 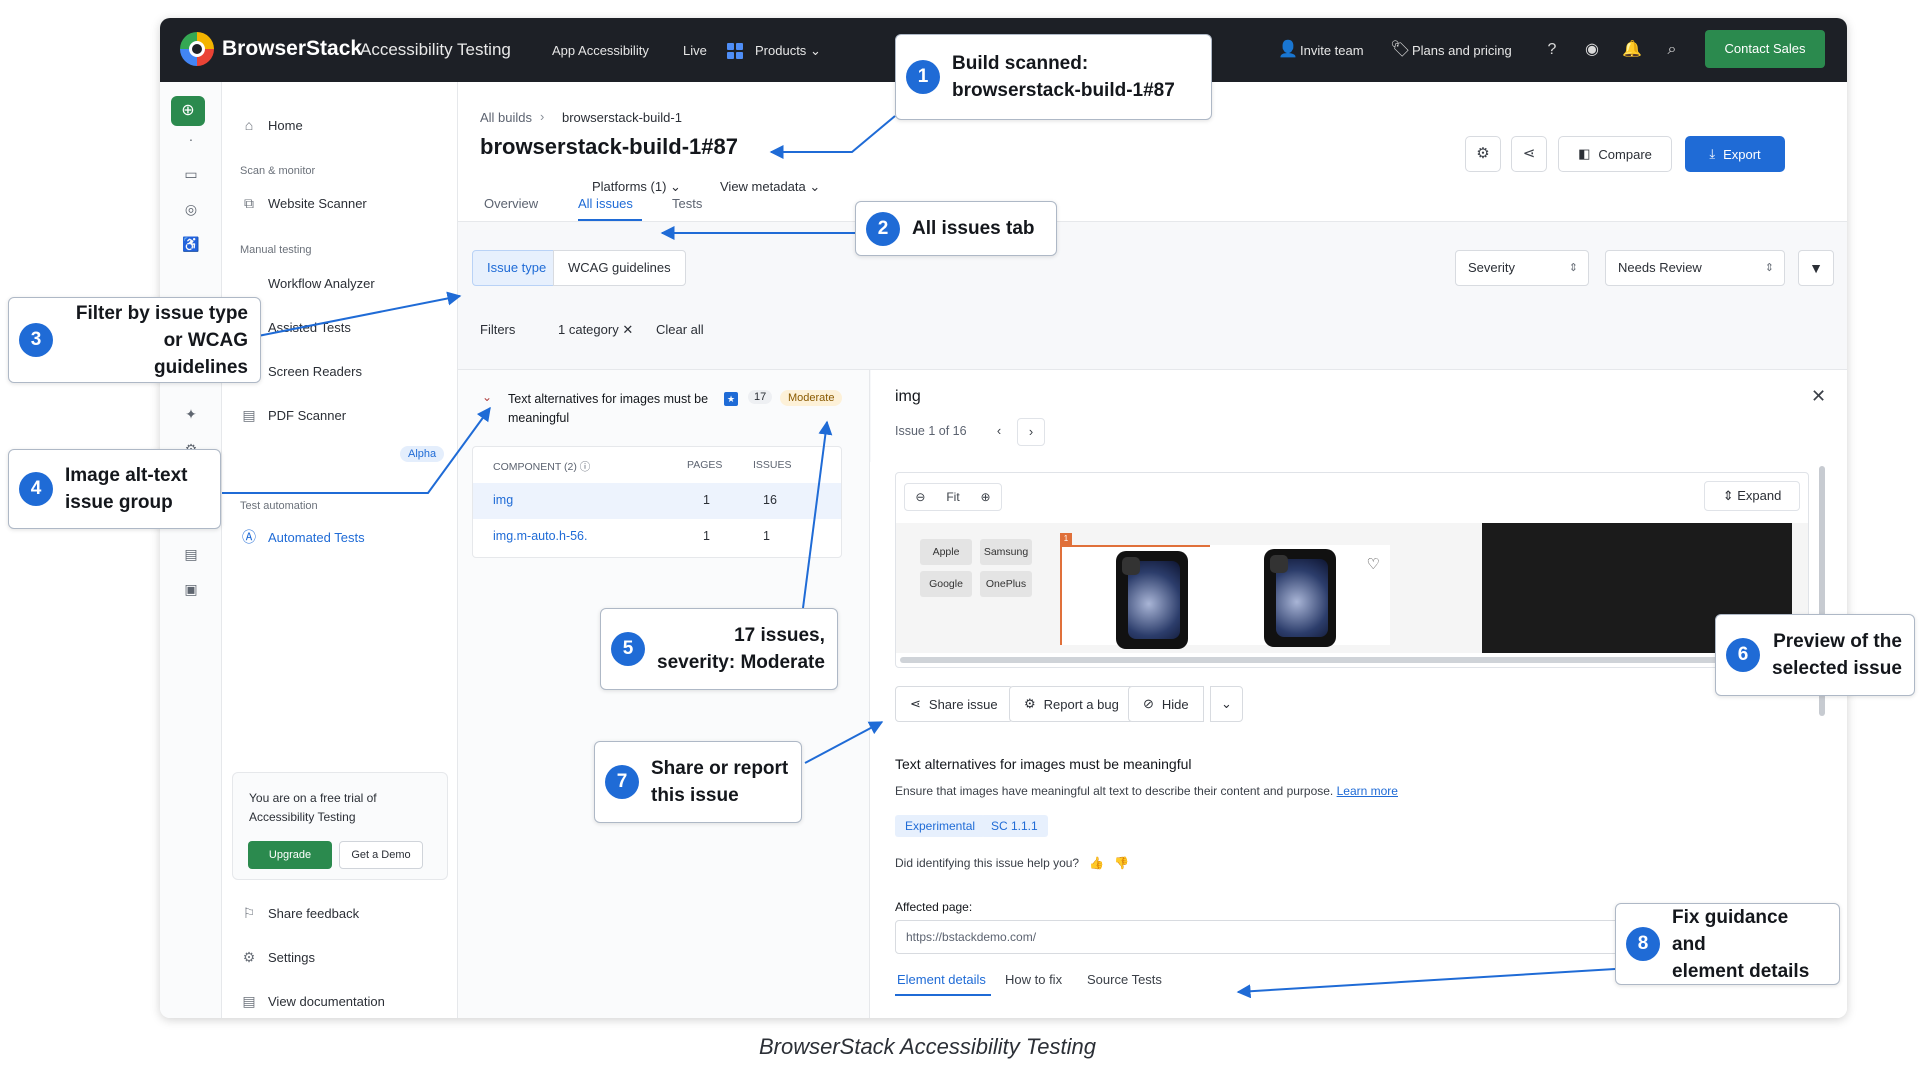 I want to click on sidebar-item-label: Assisted Tests, so click(x=309, y=327).